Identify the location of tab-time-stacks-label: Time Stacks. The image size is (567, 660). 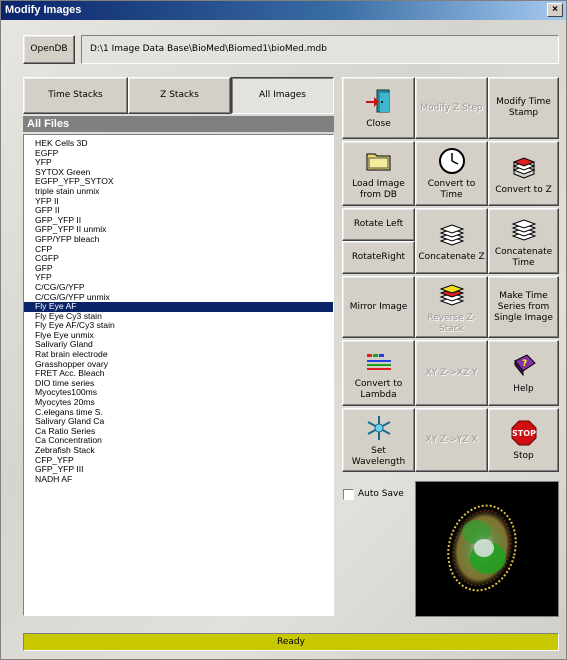
(75, 95).